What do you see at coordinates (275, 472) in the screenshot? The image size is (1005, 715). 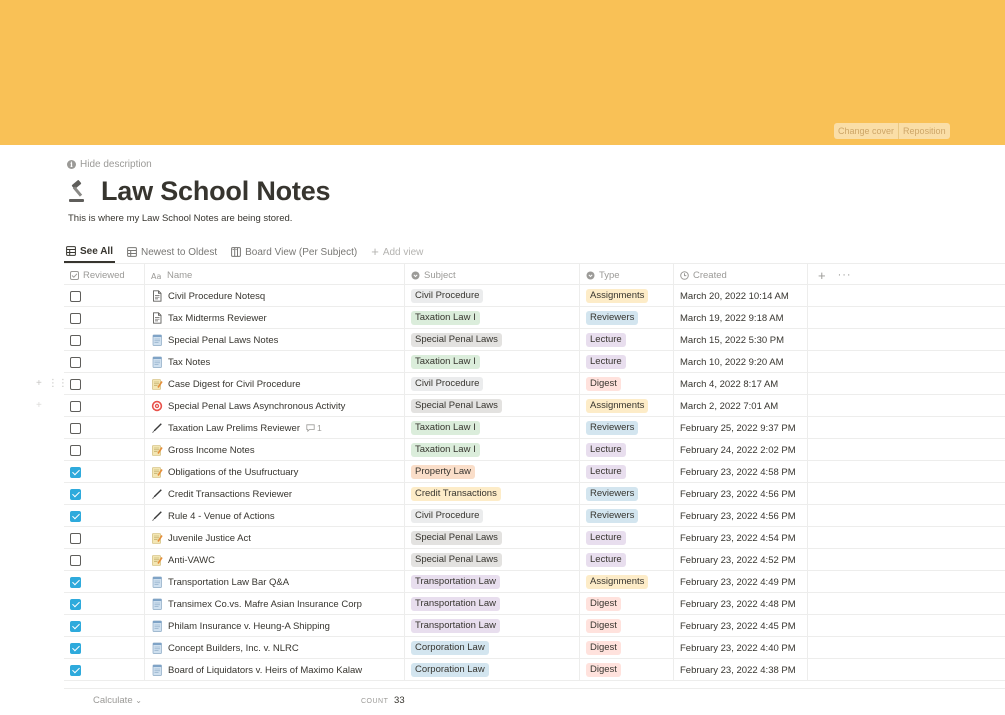 I see `name-cell: Obligations of the Usufructuary` at bounding box center [275, 472].